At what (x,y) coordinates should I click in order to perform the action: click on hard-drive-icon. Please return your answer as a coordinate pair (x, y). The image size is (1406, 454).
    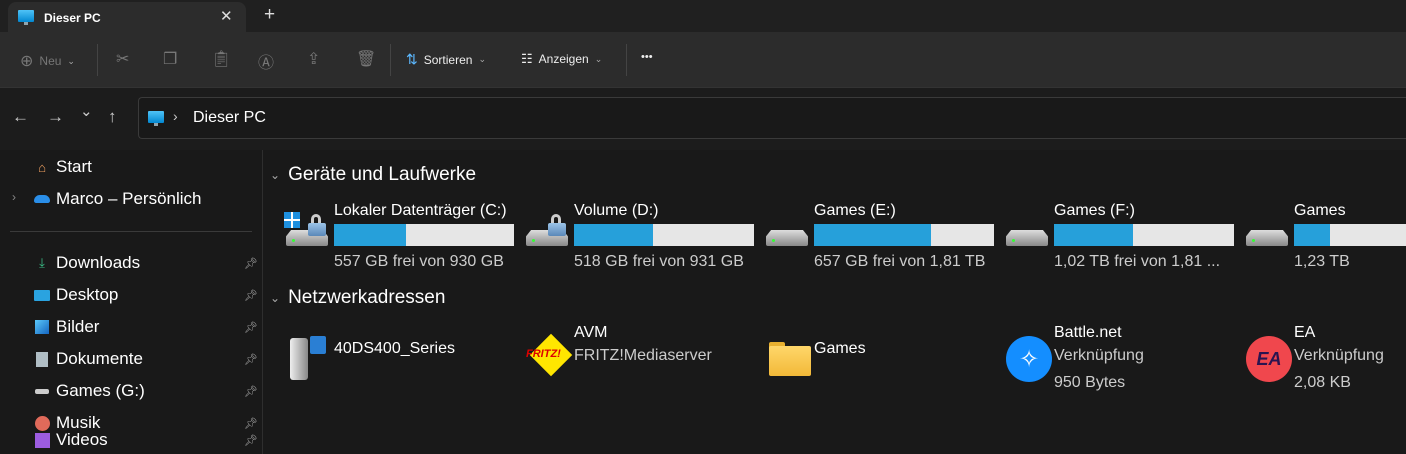
    Looking at the image, I should click on (787, 238).